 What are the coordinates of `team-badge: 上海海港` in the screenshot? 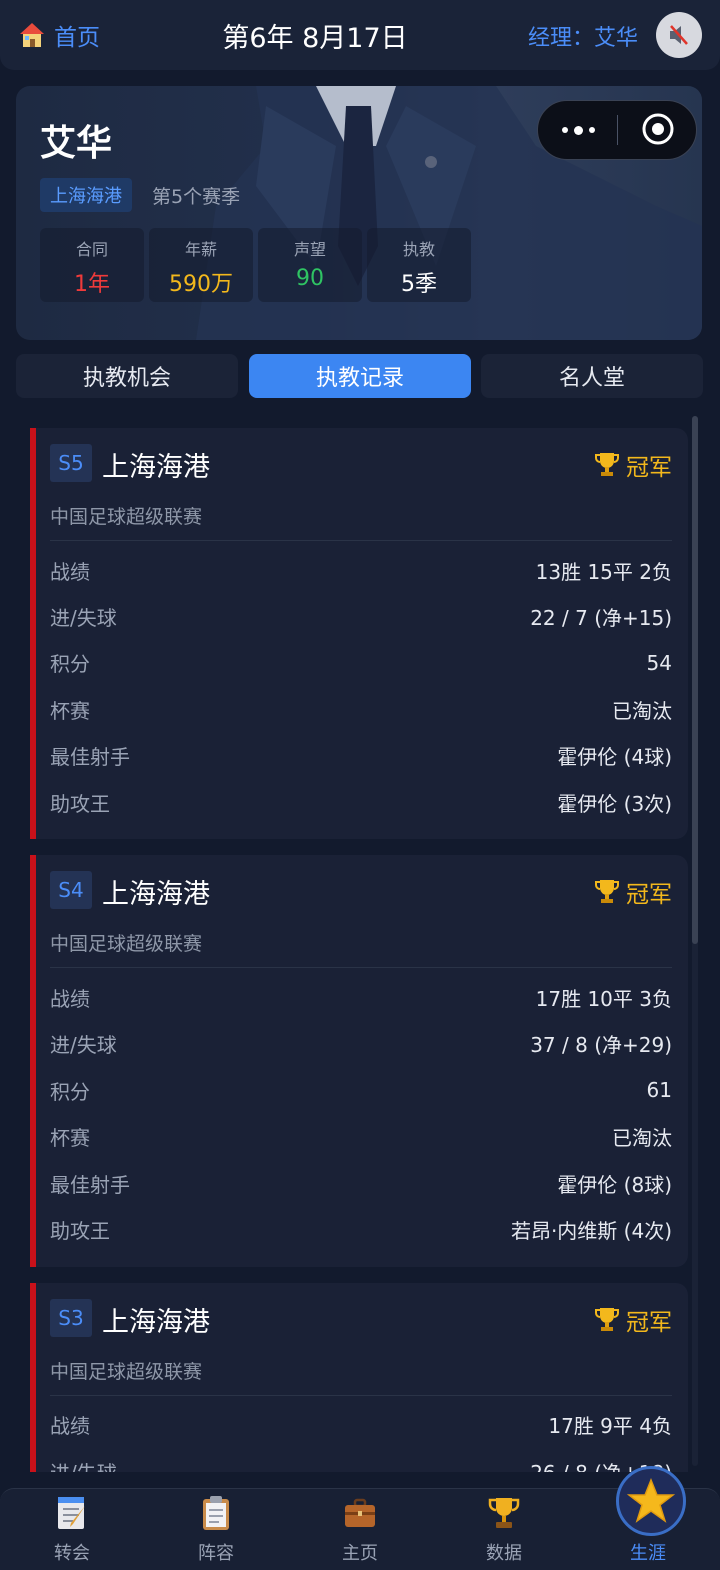 It's located at (86, 195).